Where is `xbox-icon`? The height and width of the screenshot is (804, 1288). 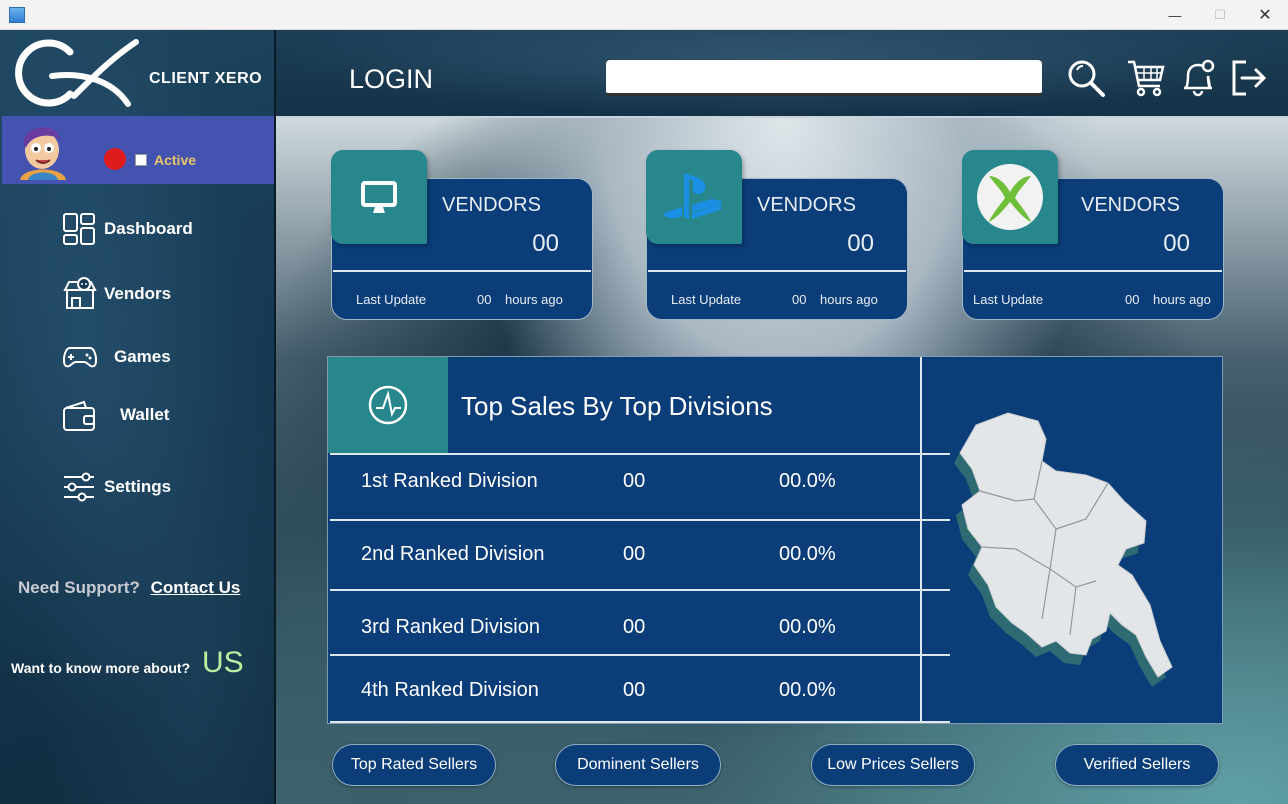
xbox-icon is located at coordinates (1010, 197).